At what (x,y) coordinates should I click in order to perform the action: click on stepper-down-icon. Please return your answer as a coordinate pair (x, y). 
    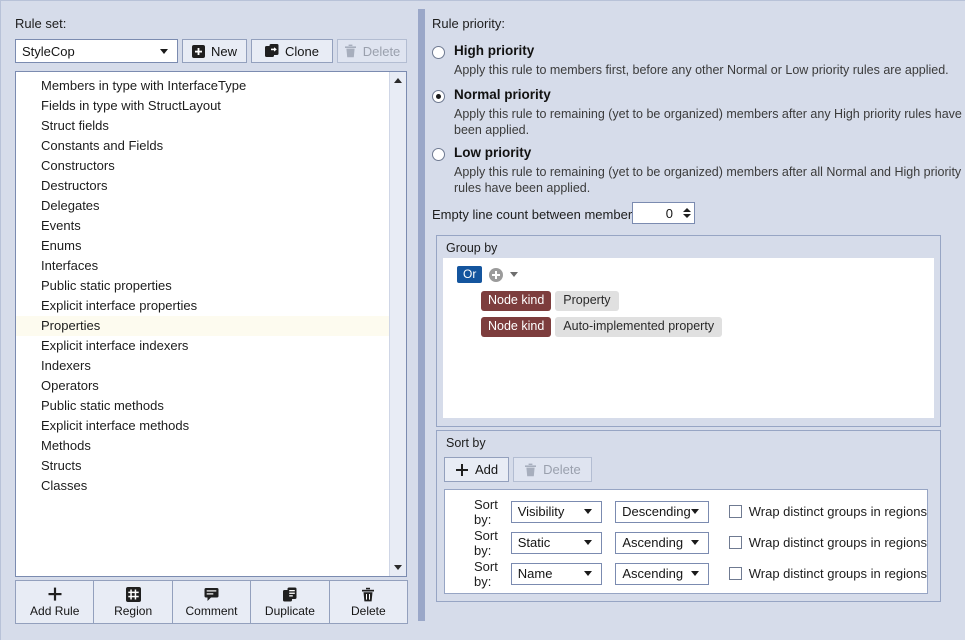
    Looking at the image, I should click on (686, 216).